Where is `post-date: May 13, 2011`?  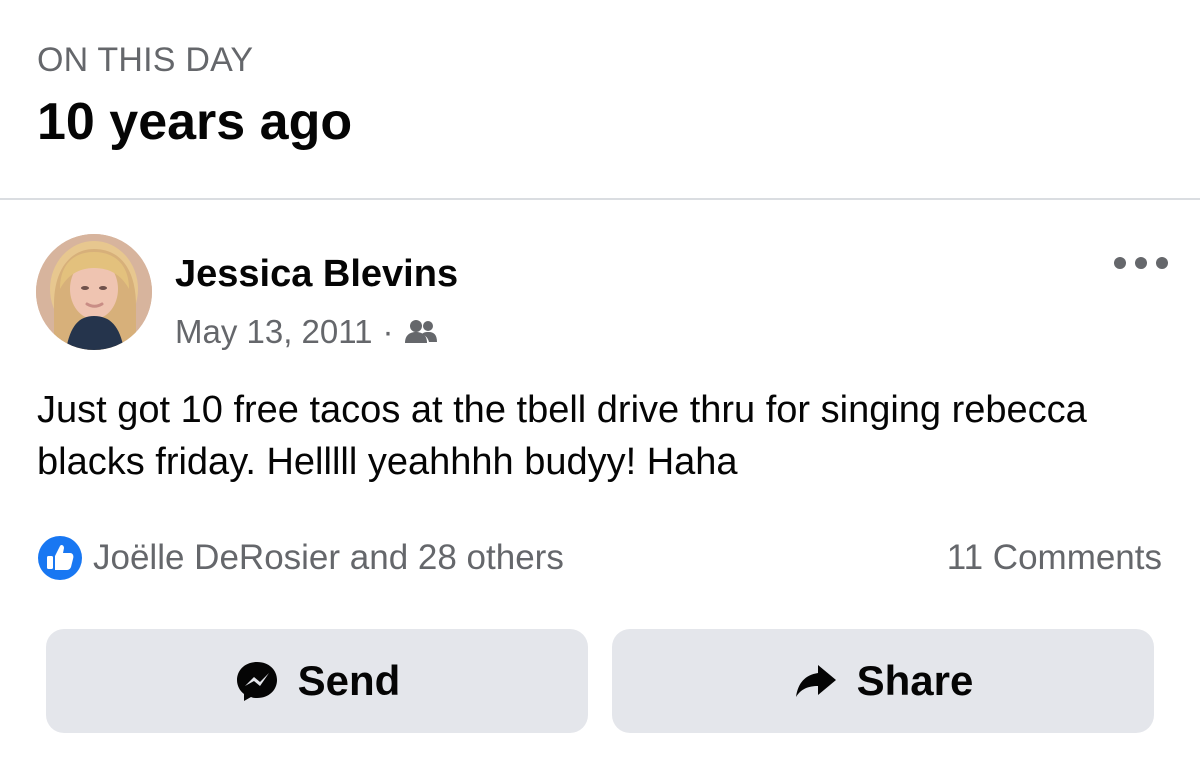 post-date: May 13, 2011 is located at coordinates (274, 332).